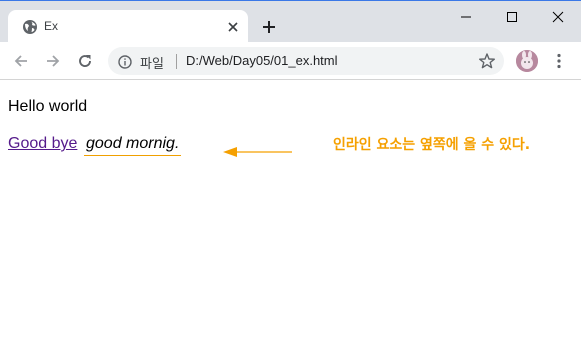  What do you see at coordinates (262, 60) in the screenshot?
I see `url-text: D:/Web/Day05/01_ex.html` at bounding box center [262, 60].